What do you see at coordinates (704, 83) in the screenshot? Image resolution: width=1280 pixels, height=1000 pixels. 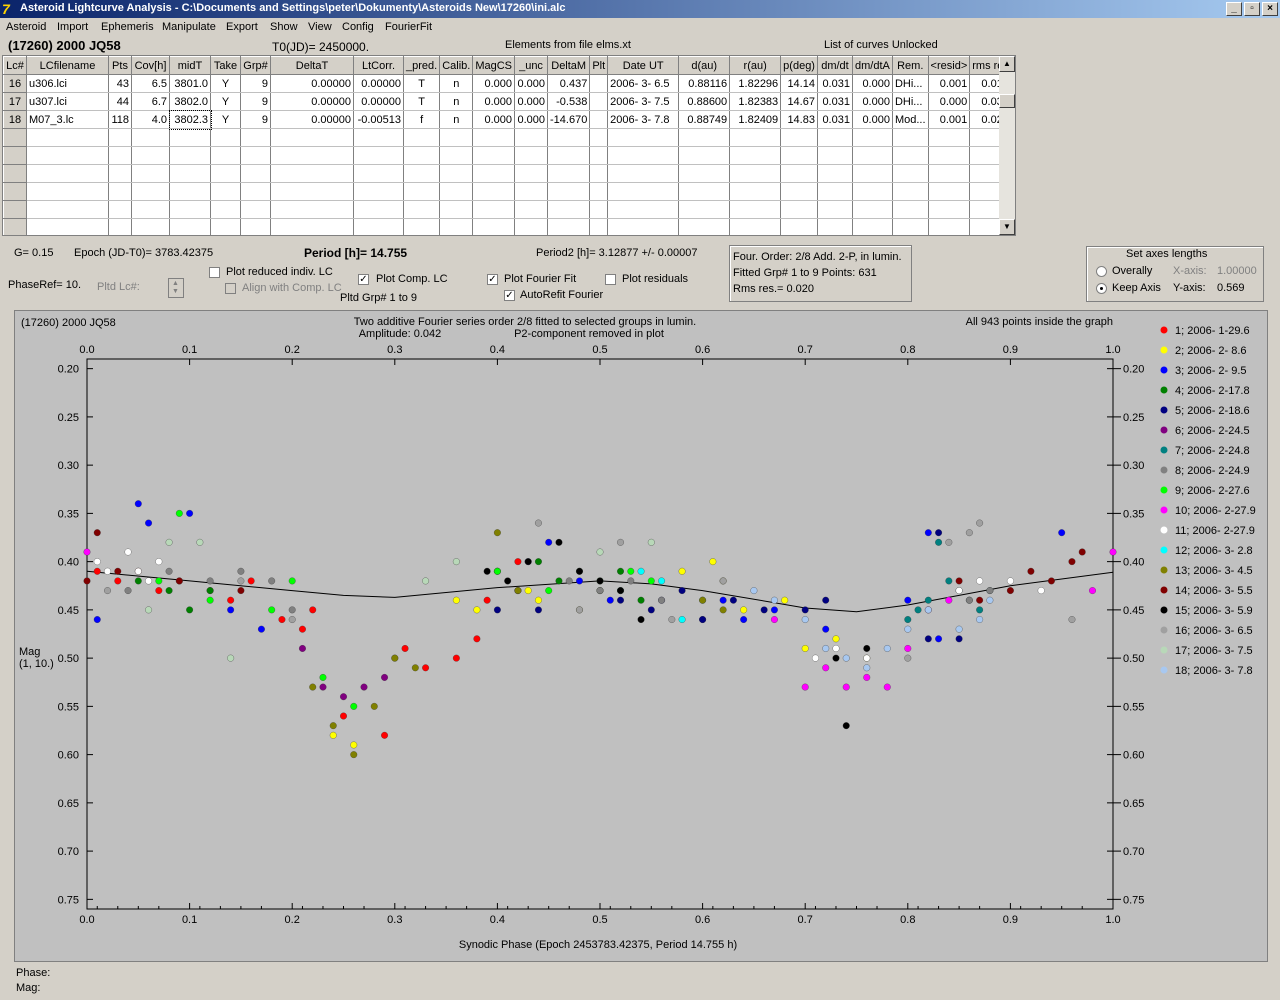 I see `table-cell: 0.88116` at bounding box center [704, 83].